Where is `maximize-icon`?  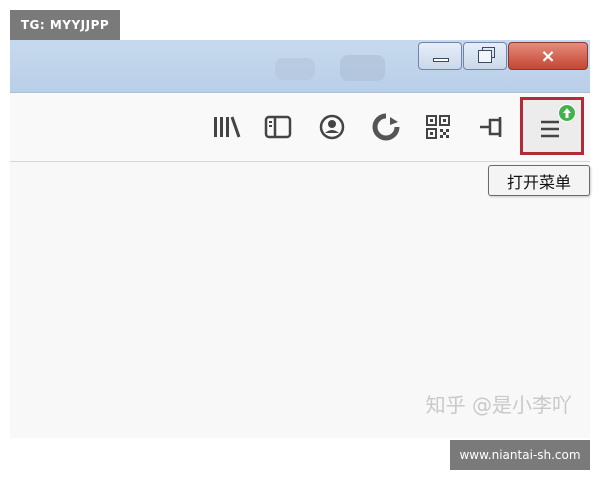
maximize-icon is located at coordinates (485, 56).